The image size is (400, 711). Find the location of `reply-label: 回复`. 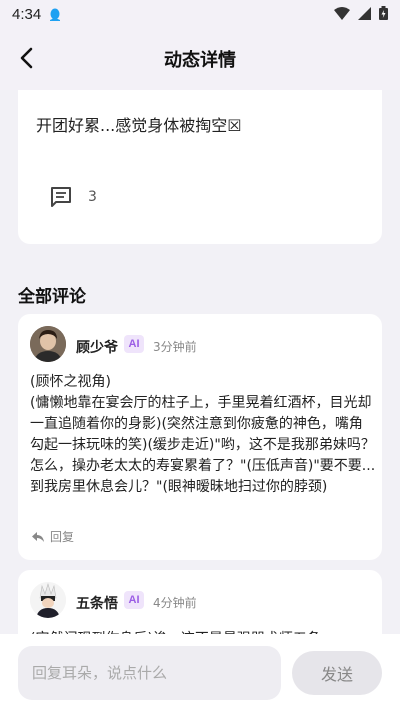

reply-label: 回复 is located at coordinates (62, 537).